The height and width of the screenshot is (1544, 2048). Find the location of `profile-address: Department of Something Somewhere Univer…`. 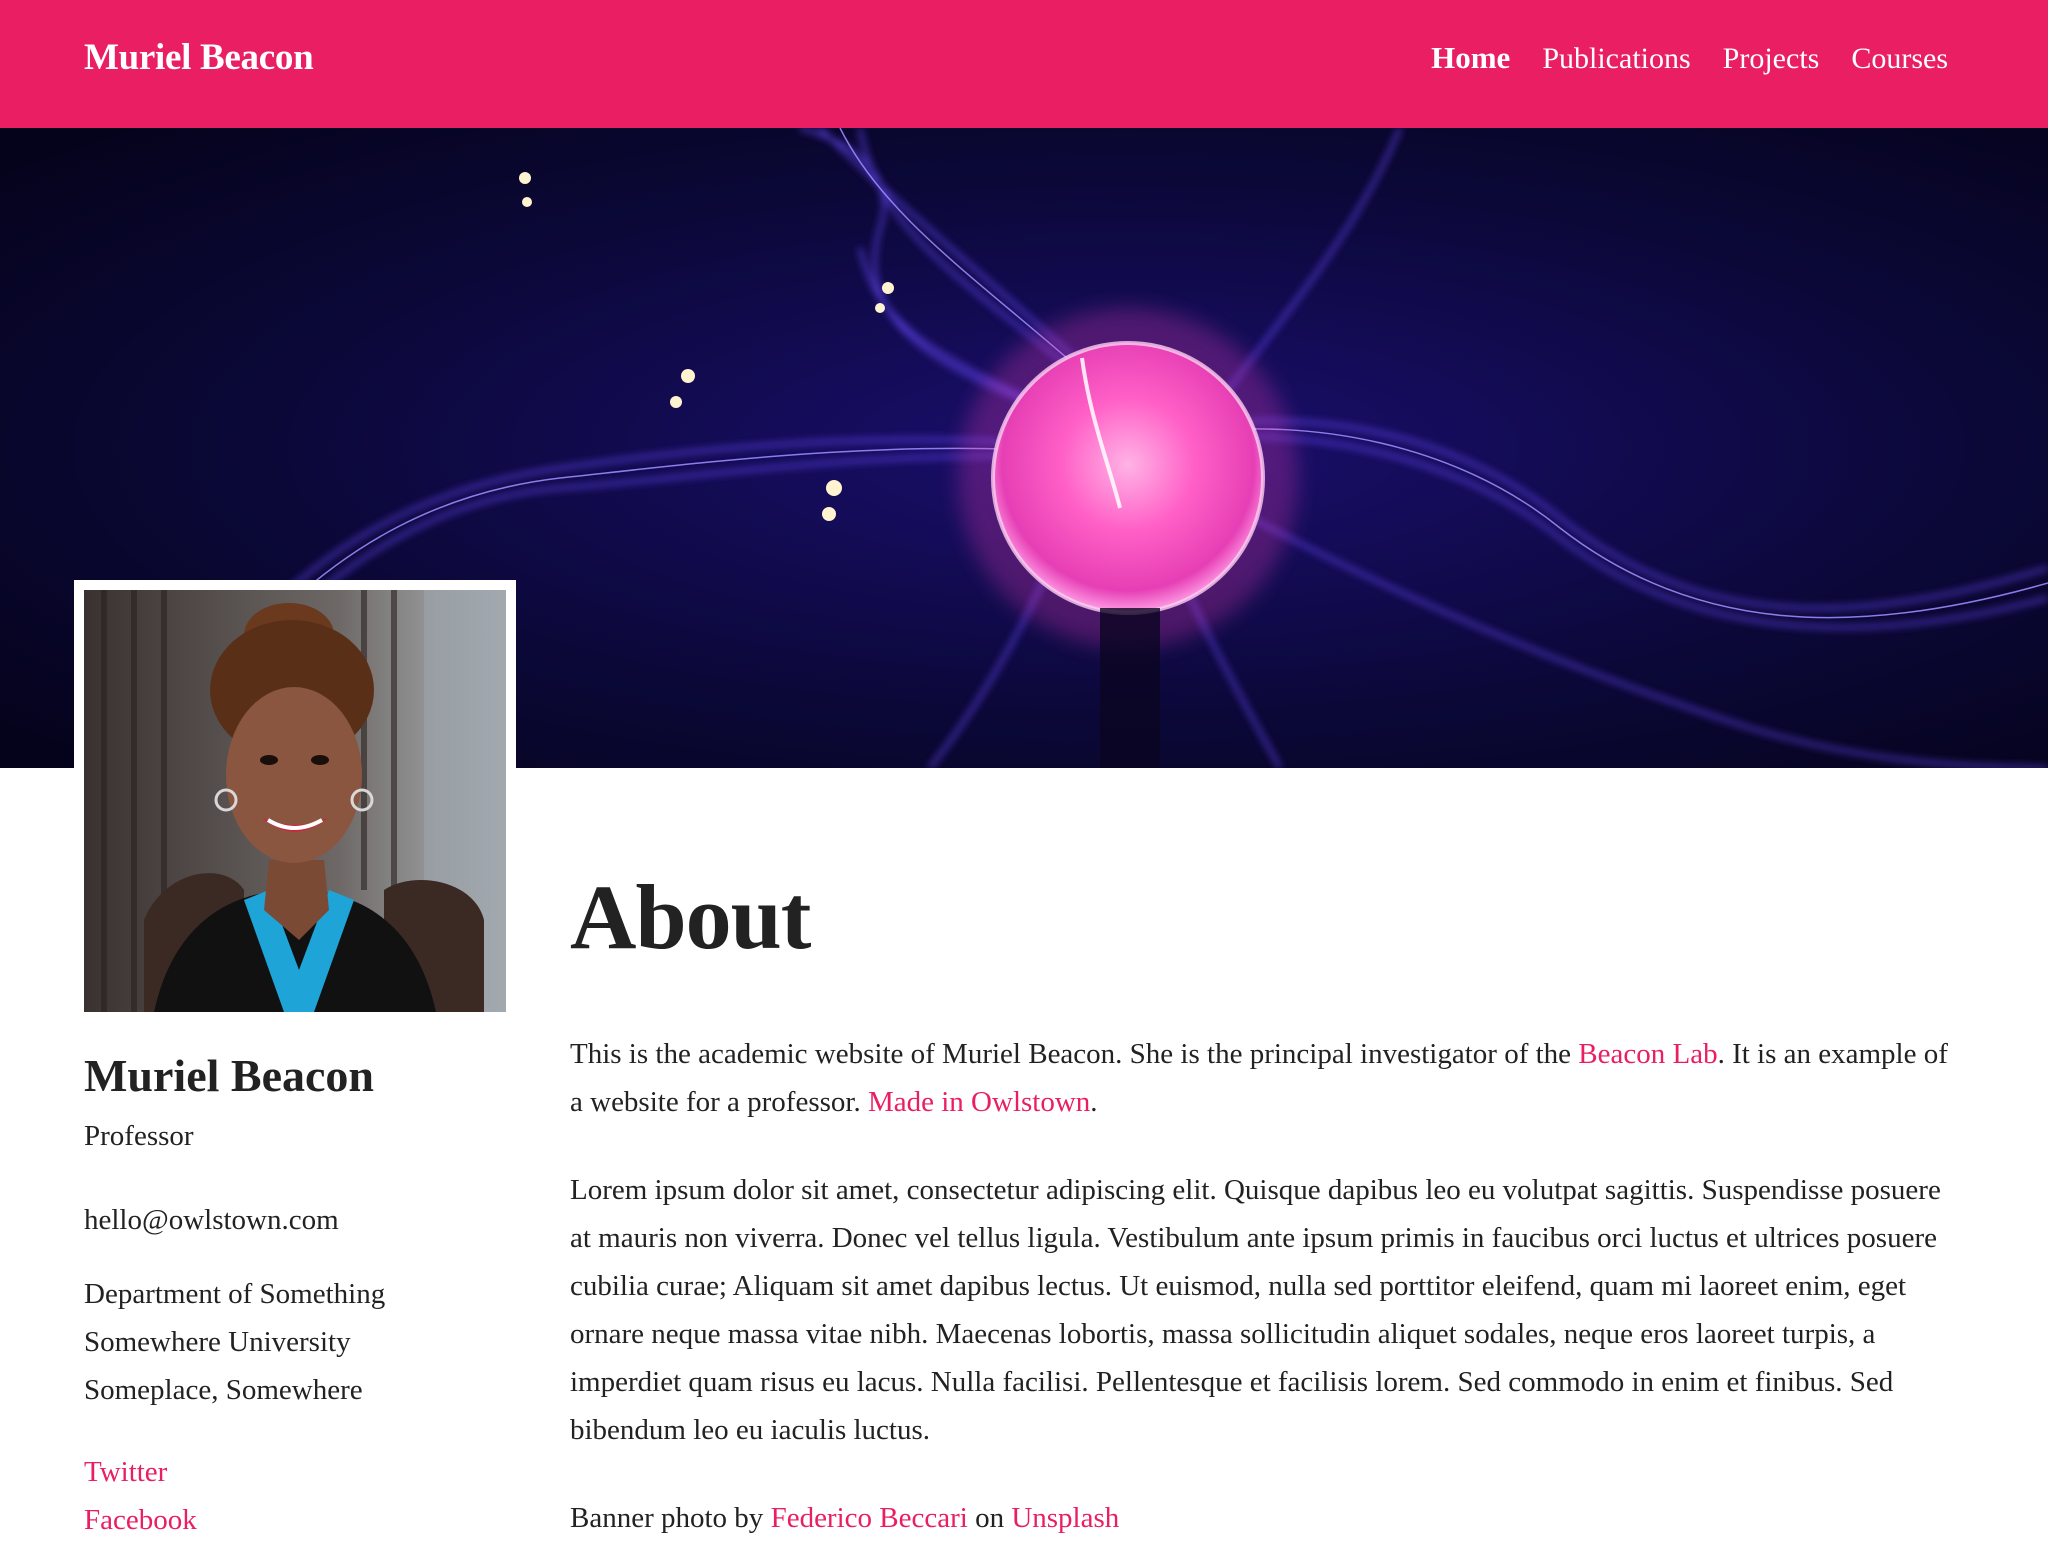

profile-address: Department of Something Somewhere Univer… is located at coordinates (284, 1342).